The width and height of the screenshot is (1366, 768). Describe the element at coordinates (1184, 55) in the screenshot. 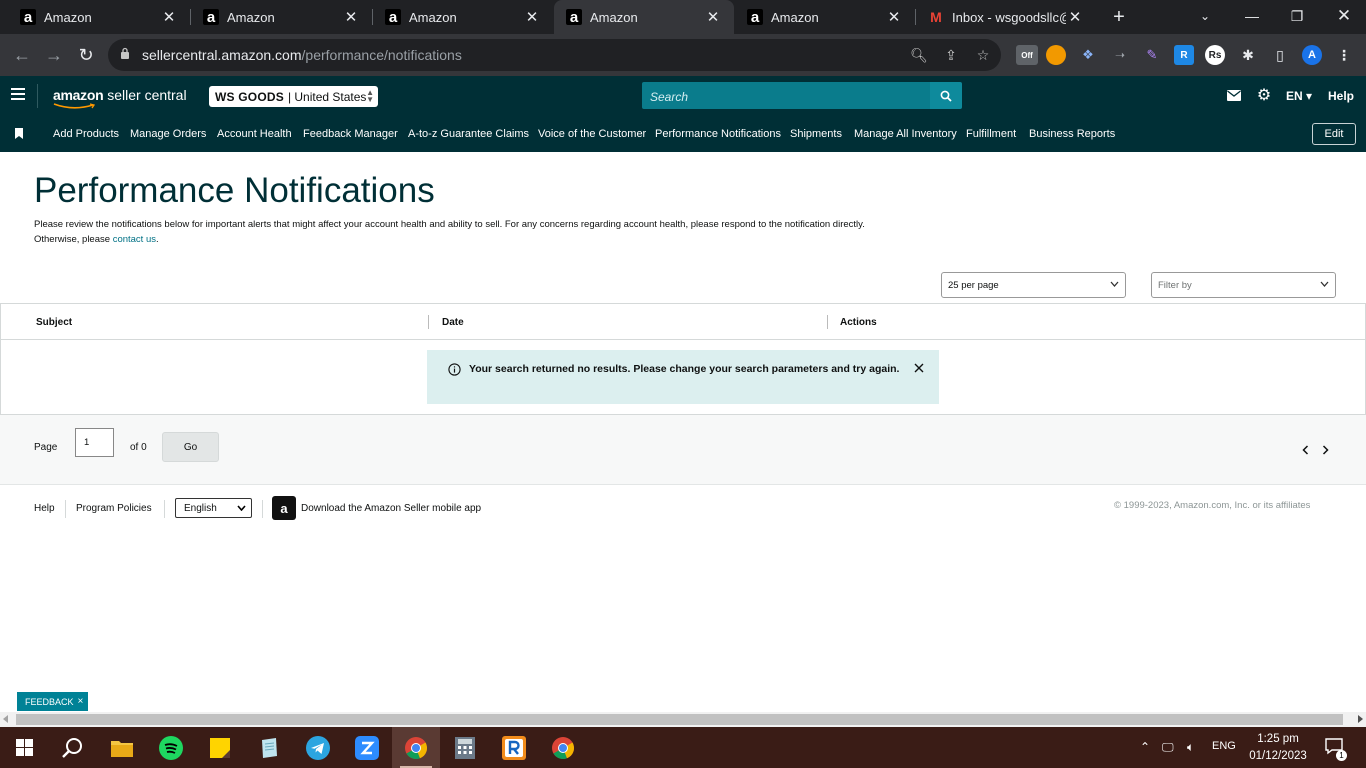

I see `extension-r-icon: R` at that location.